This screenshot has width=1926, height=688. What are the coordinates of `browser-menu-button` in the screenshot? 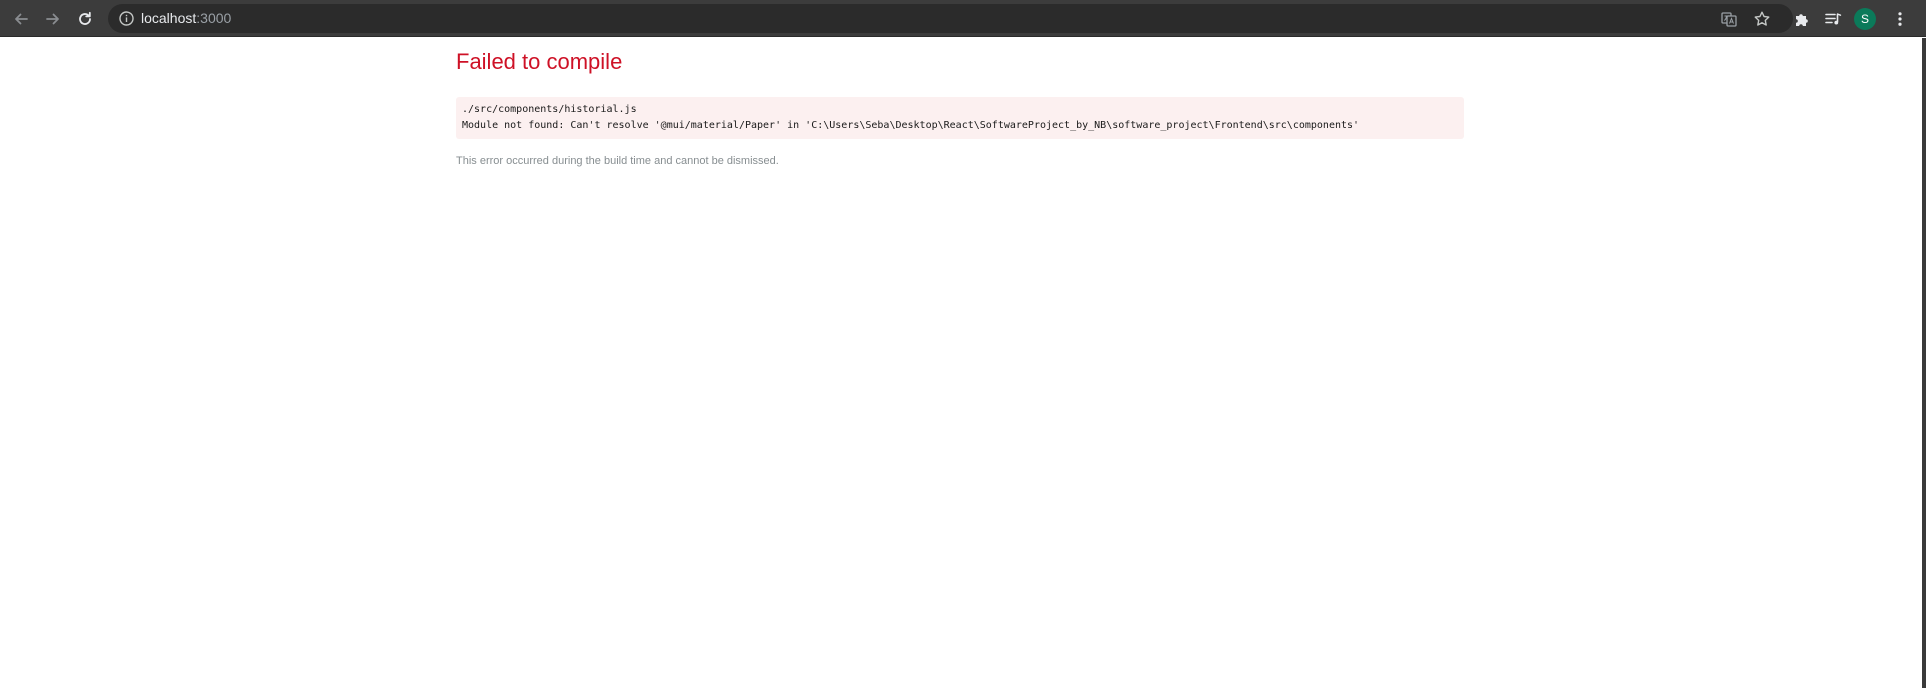 It's located at (1900, 19).